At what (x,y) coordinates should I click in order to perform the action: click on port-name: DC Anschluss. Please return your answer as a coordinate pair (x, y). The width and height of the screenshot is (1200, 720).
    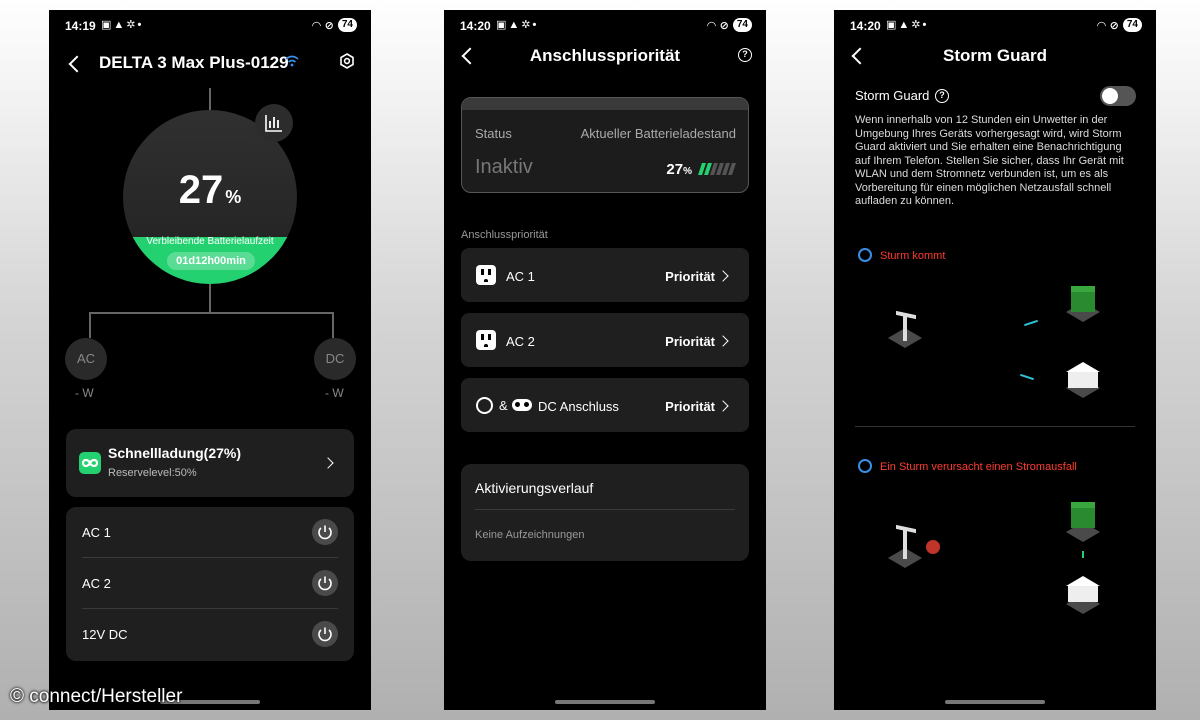
    Looking at the image, I should click on (578, 406).